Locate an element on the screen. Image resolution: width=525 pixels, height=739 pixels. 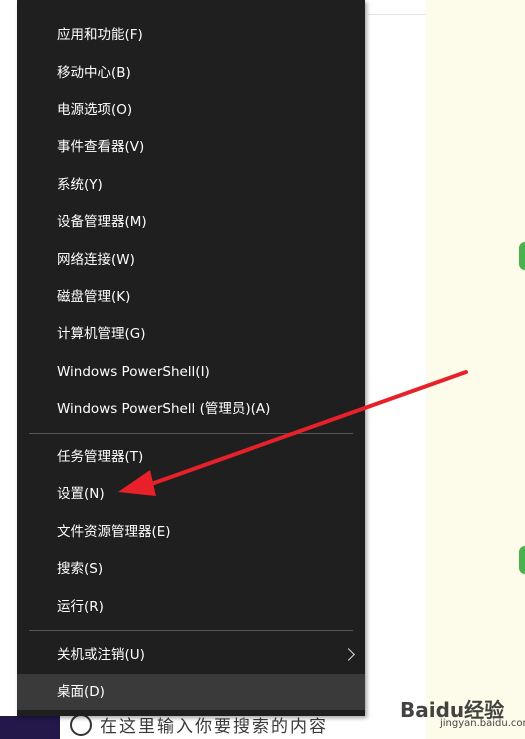
menu-item-label: Windows PowerShell(I) is located at coordinates (133, 372).